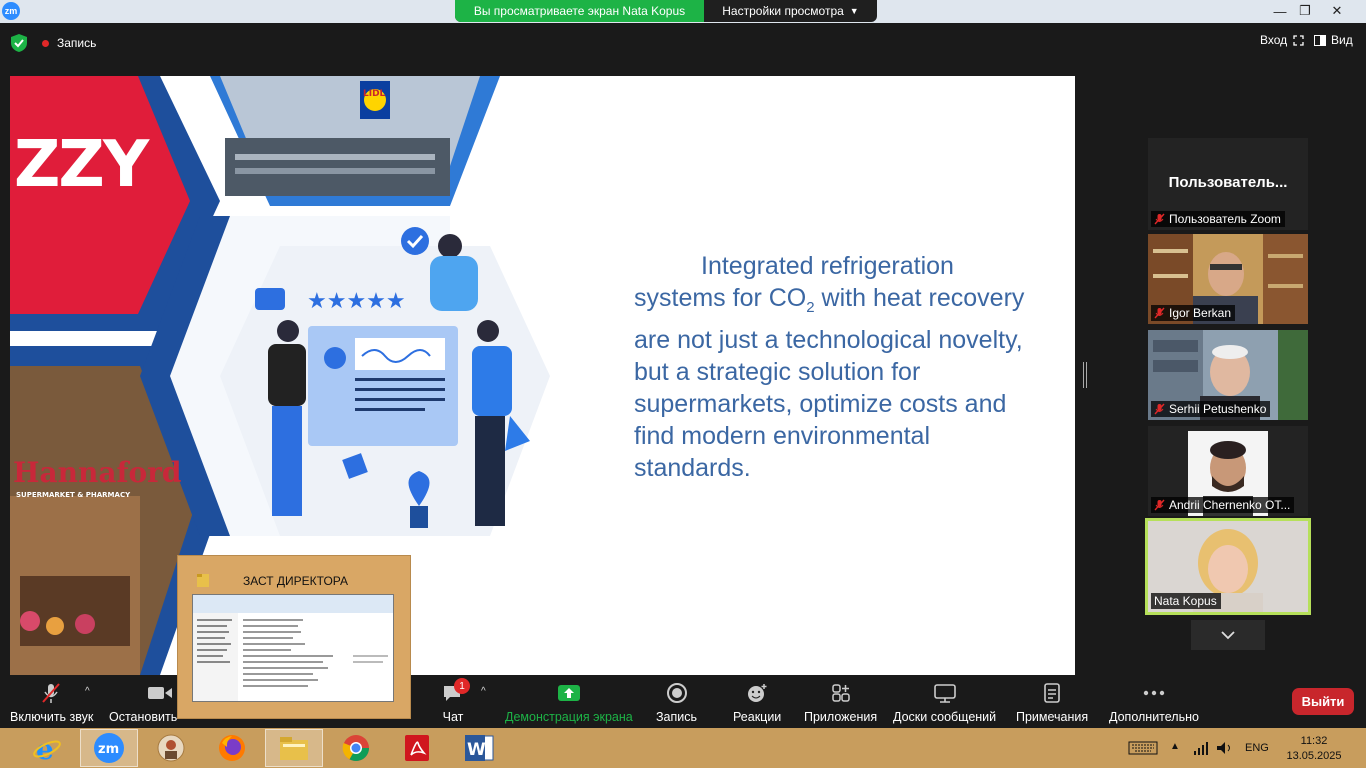 This screenshot has width=1366, height=768. What do you see at coordinates (1085, 375) in the screenshot?
I see `panel-splitter` at bounding box center [1085, 375].